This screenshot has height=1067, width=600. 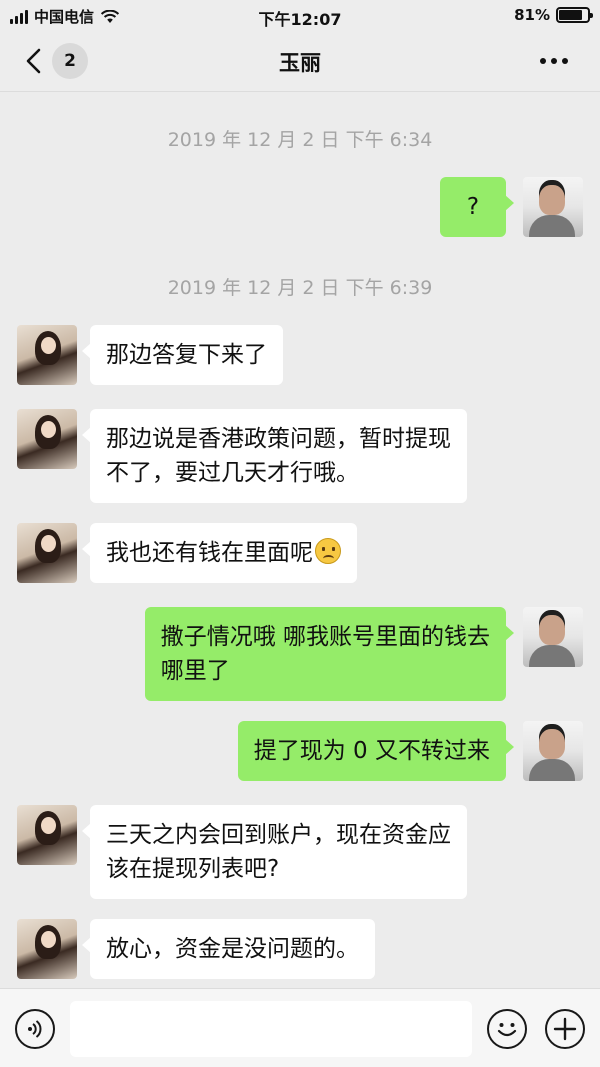 I want to click on battery-percent: 81%, so click(x=532, y=15).